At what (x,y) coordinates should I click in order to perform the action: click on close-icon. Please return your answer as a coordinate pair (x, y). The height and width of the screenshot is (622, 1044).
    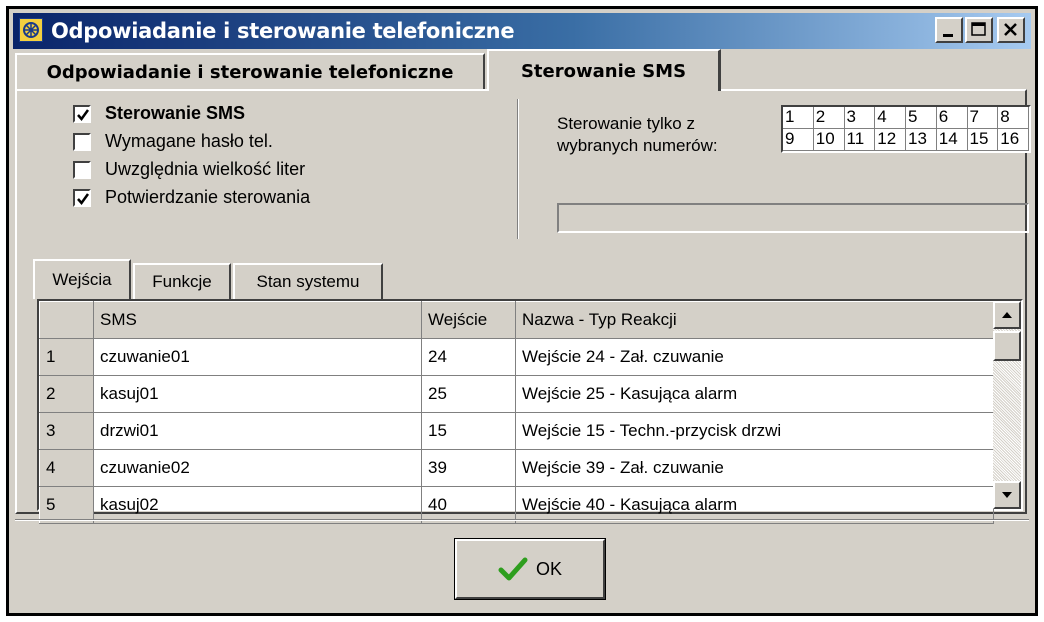
    Looking at the image, I should click on (1010, 29).